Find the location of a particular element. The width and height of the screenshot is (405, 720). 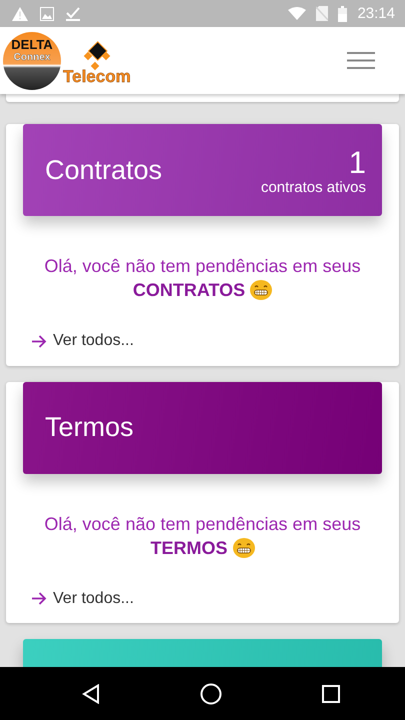

logo-text: Connex is located at coordinates (32, 57).